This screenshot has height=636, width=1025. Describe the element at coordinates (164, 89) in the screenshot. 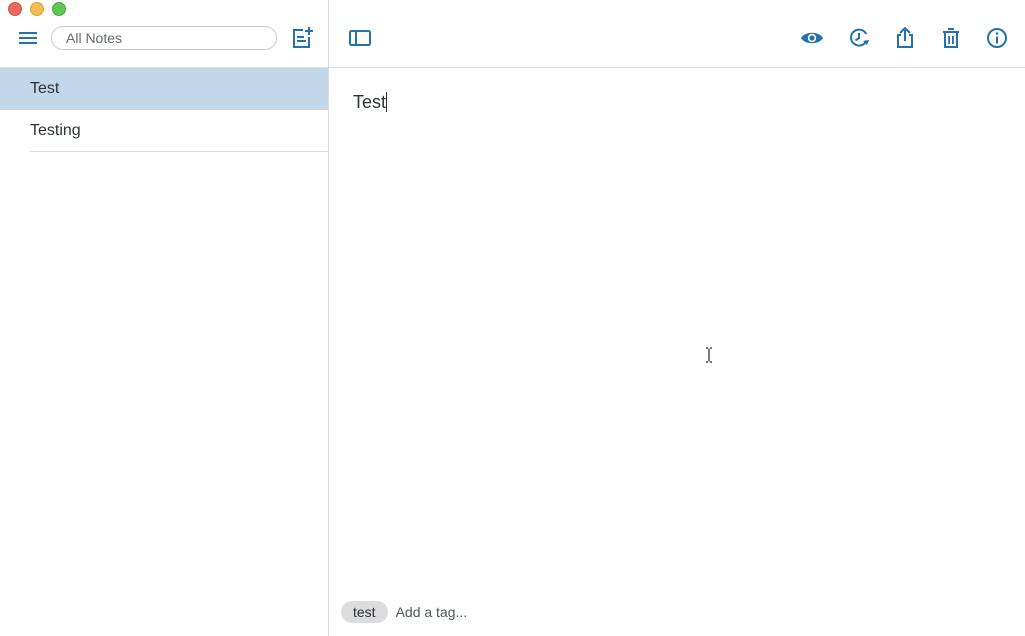

I see `note-list-item: Test` at that location.